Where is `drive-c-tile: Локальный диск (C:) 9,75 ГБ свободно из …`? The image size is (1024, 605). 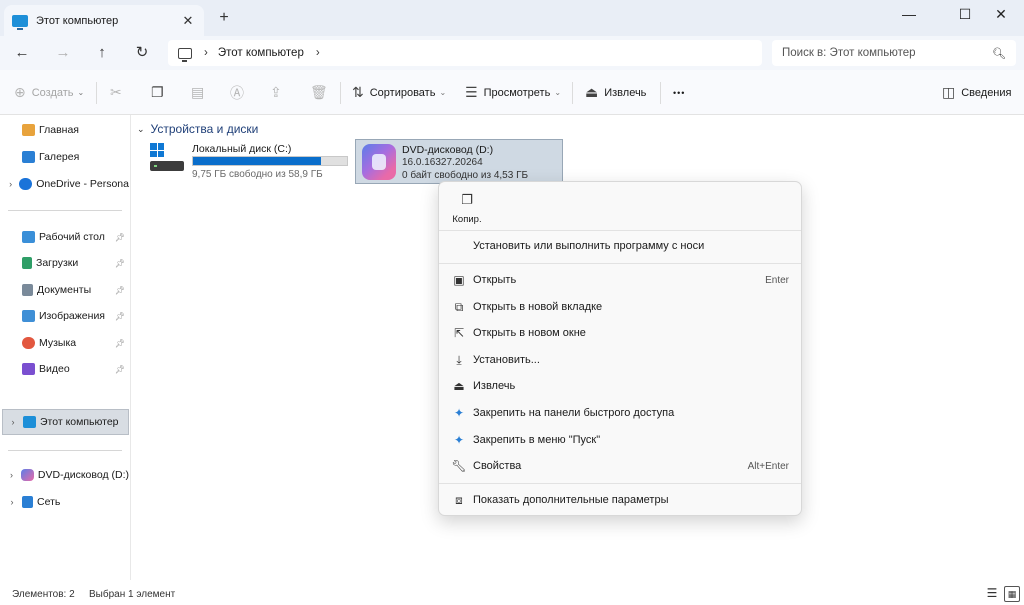 drive-c-tile: Локальный диск (C:) 9,75 ГБ свободно из … is located at coordinates (249, 161).